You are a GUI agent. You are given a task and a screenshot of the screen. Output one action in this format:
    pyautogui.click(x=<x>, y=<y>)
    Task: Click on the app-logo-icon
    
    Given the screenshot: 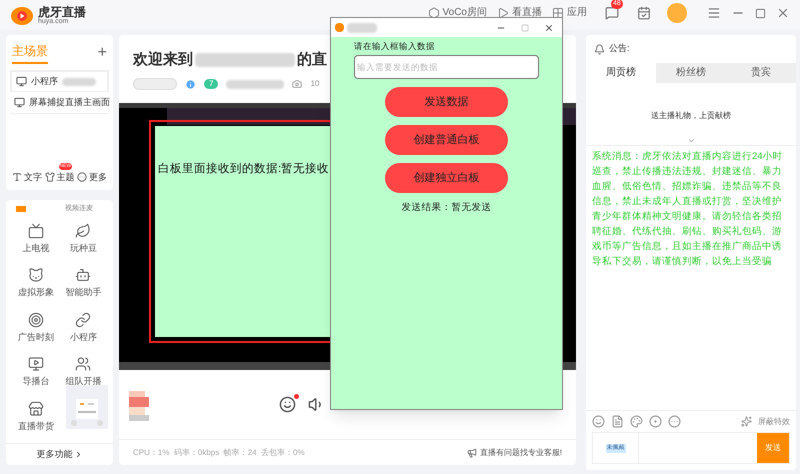 What is the action you would take?
    pyautogui.click(x=339, y=27)
    